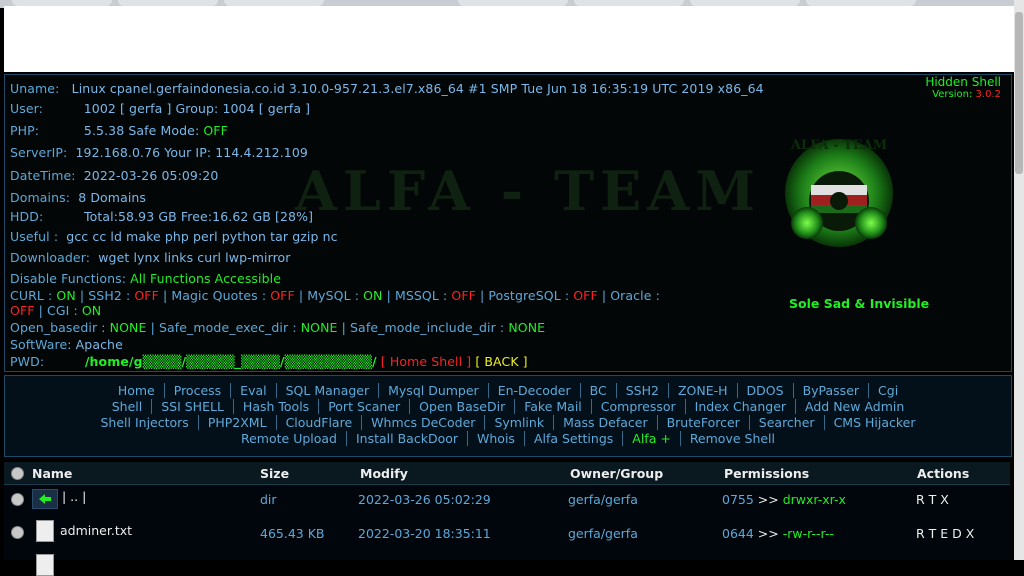 The height and width of the screenshot is (576, 1024). Describe the element at coordinates (616, 473) in the screenshot. I see `header-owner-group: Owner/Group` at that location.